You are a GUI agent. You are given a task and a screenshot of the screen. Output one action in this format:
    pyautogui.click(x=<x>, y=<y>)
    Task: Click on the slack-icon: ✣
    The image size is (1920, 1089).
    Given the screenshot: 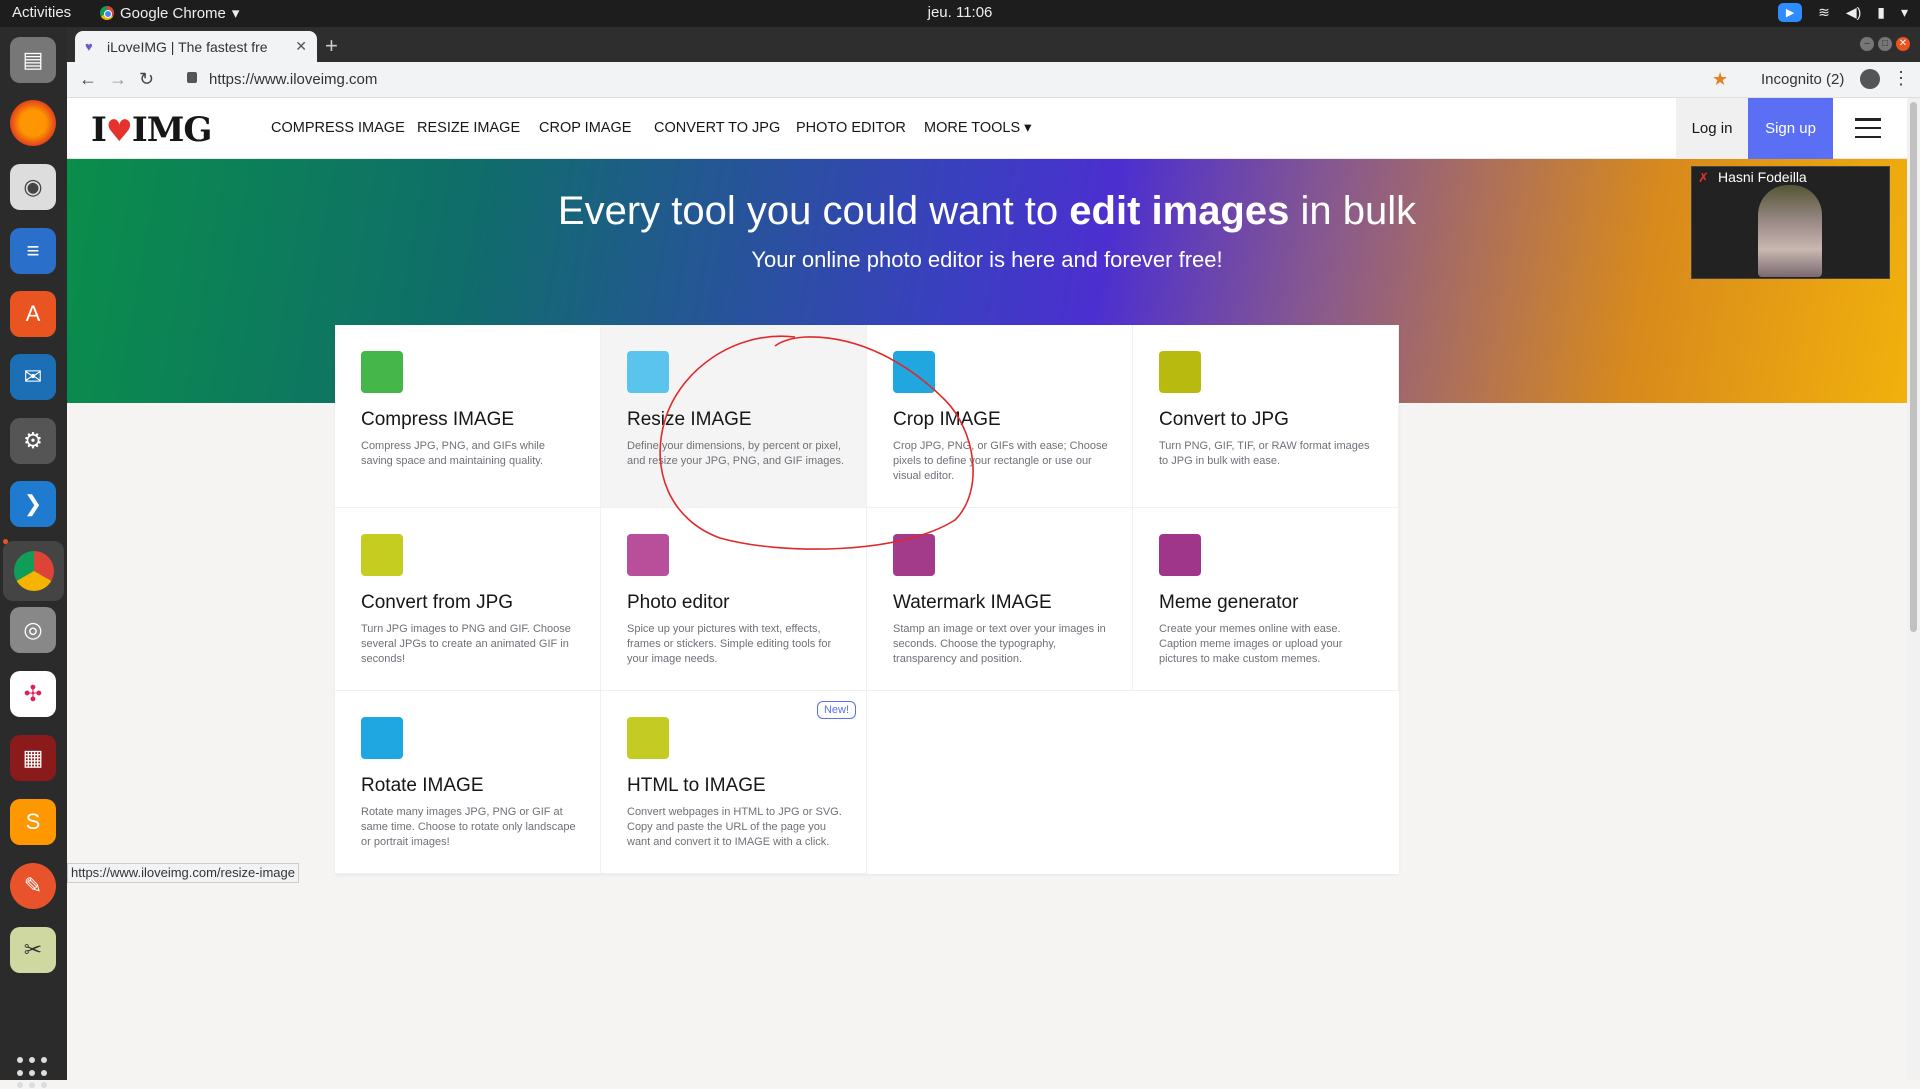 What is the action you would take?
    pyautogui.click(x=33, y=694)
    